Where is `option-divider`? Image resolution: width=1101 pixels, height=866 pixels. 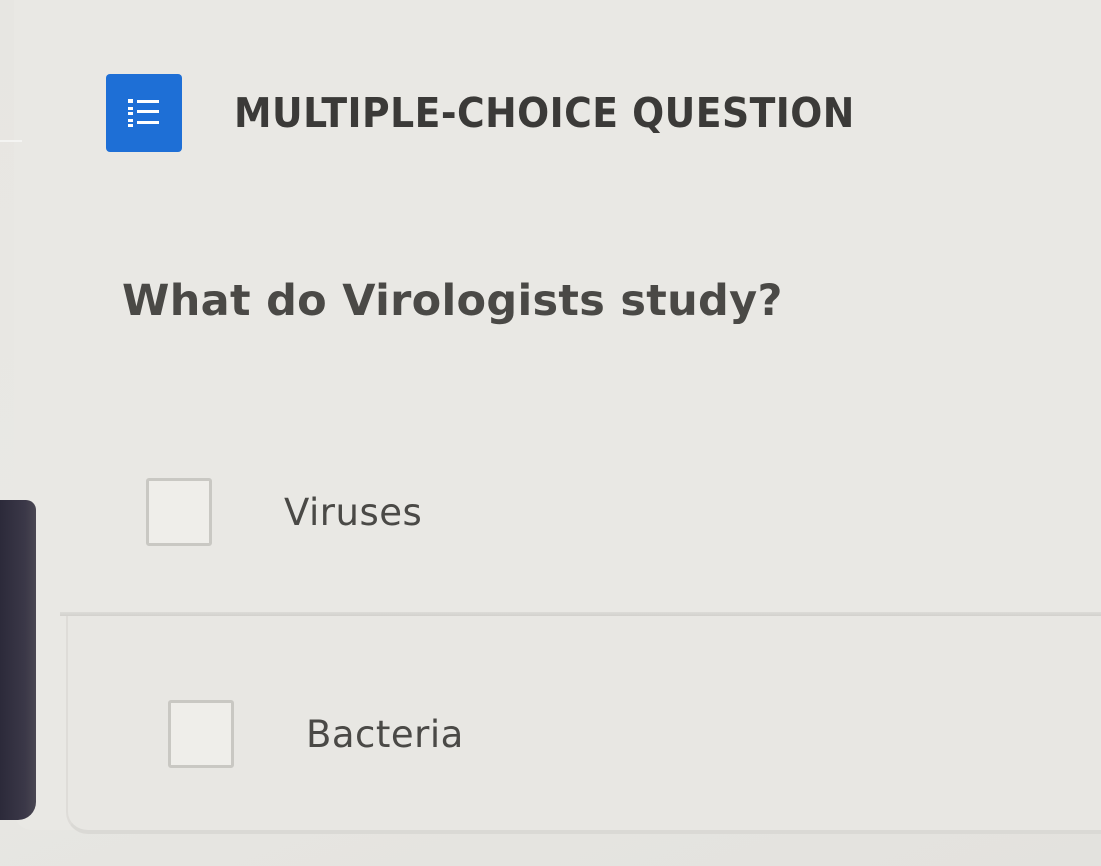
option-divider is located at coordinates (580, 614).